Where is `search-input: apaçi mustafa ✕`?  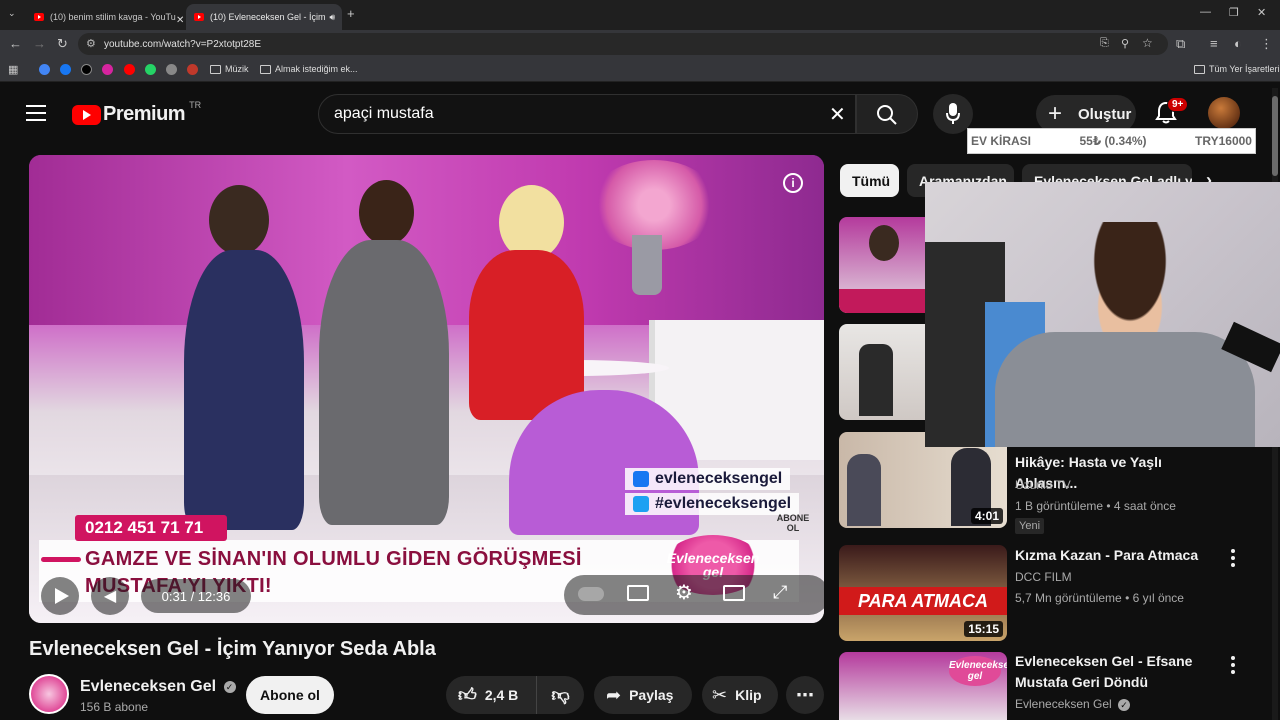 search-input: apaçi mustafa ✕ is located at coordinates (587, 114).